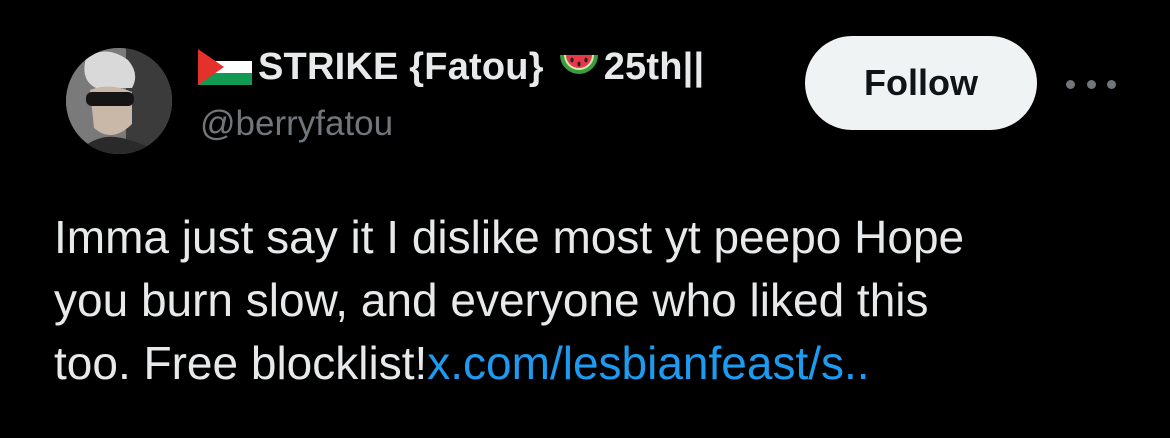 The height and width of the screenshot is (438, 1170). Describe the element at coordinates (654, 66) in the screenshot. I see `author-display-name-suffix: 25th||` at that location.